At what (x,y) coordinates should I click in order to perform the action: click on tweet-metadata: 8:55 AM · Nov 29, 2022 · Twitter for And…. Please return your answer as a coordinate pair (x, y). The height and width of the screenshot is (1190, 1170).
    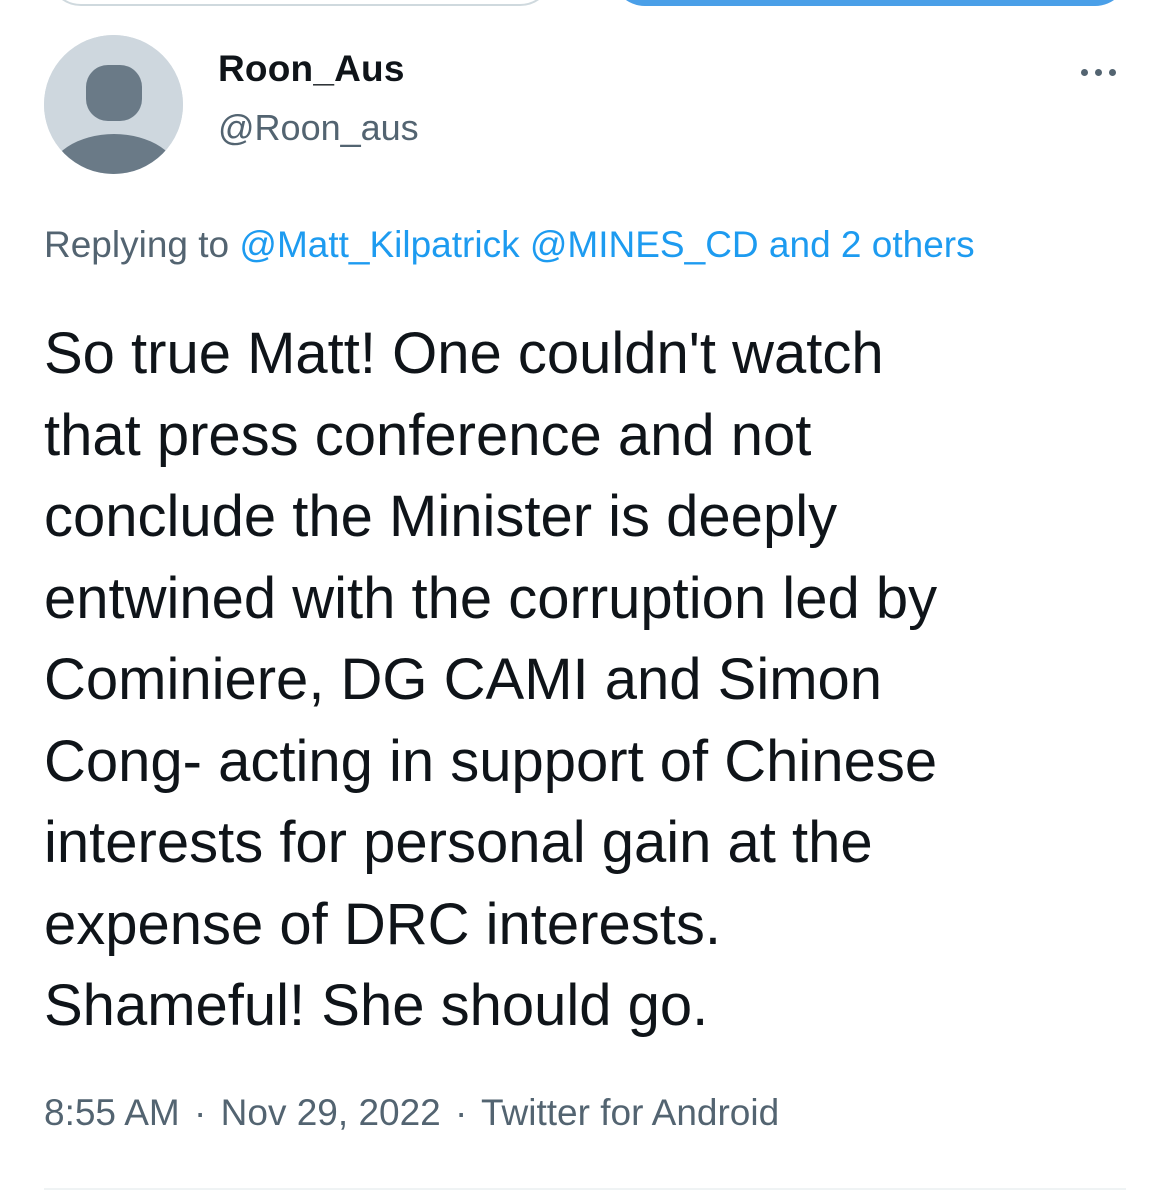
    Looking at the image, I should click on (411, 1113).